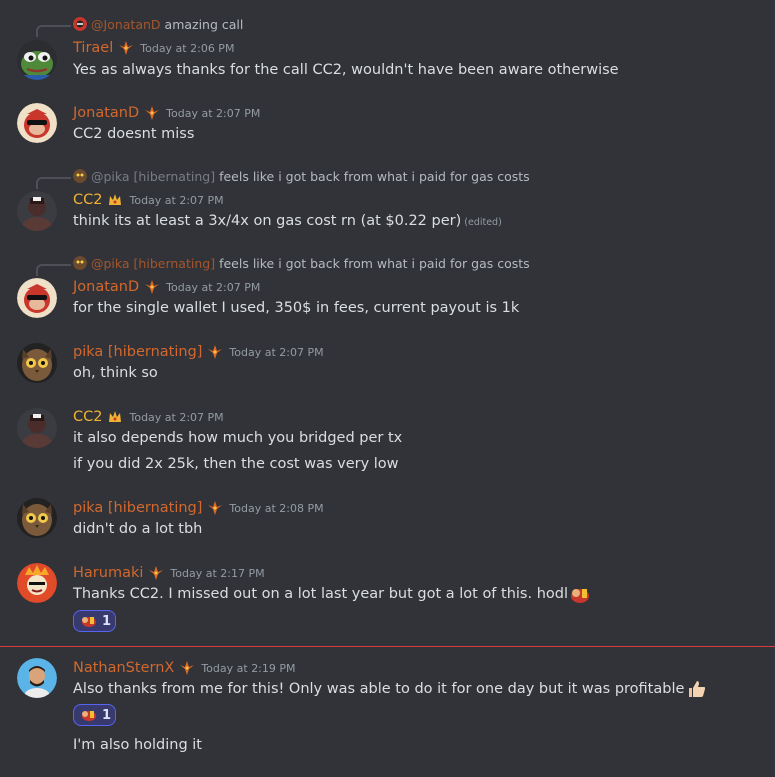 The image size is (775, 777). What do you see at coordinates (93, 48) in the screenshot?
I see `username: Tirael` at bounding box center [93, 48].